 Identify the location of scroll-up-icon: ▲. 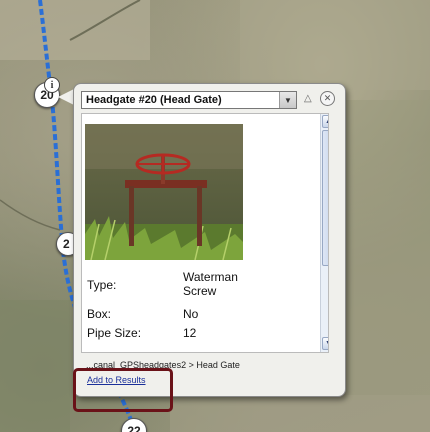
(325, 121).